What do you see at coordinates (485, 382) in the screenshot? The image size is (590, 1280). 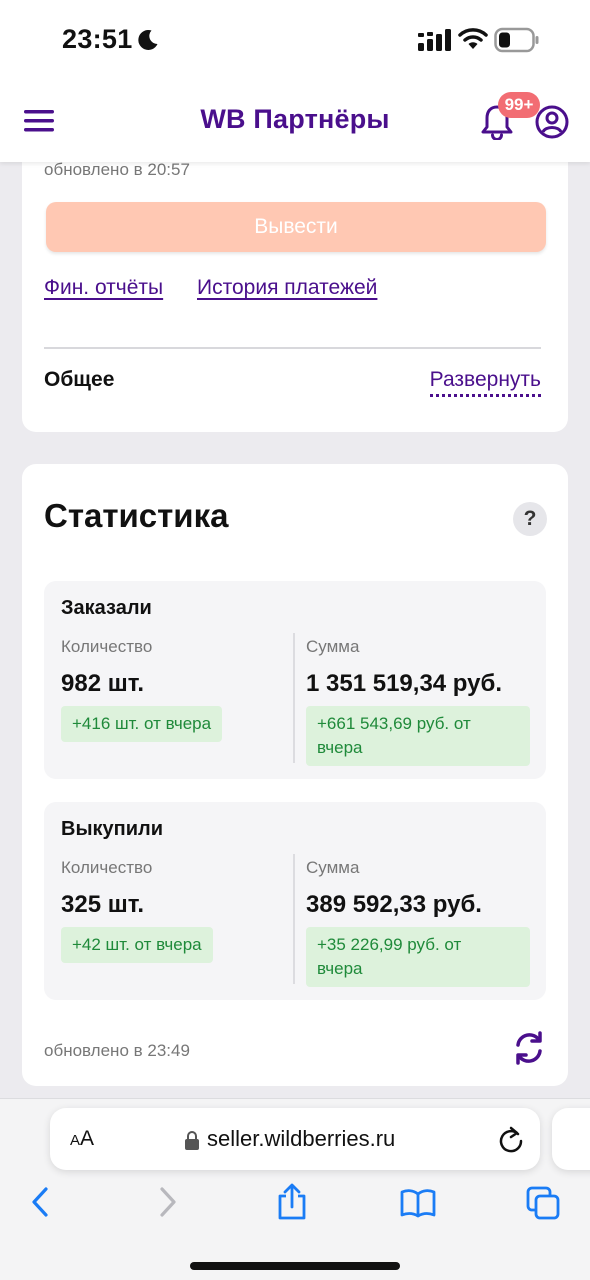 I see `expand-link: Развернуть` at bounding box center [485, 382].